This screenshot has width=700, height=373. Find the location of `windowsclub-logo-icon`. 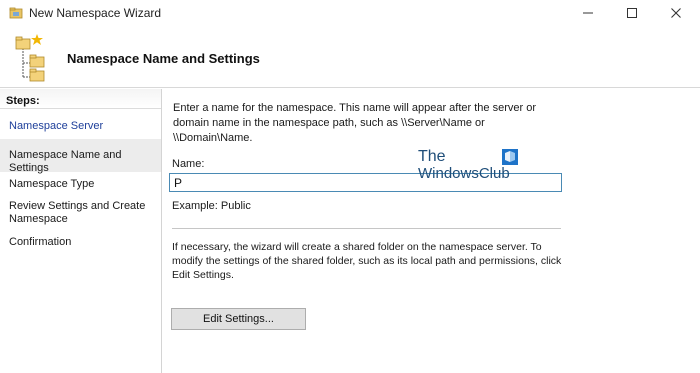

windowsclub-logo-icon is located at coordinates (510, 157).